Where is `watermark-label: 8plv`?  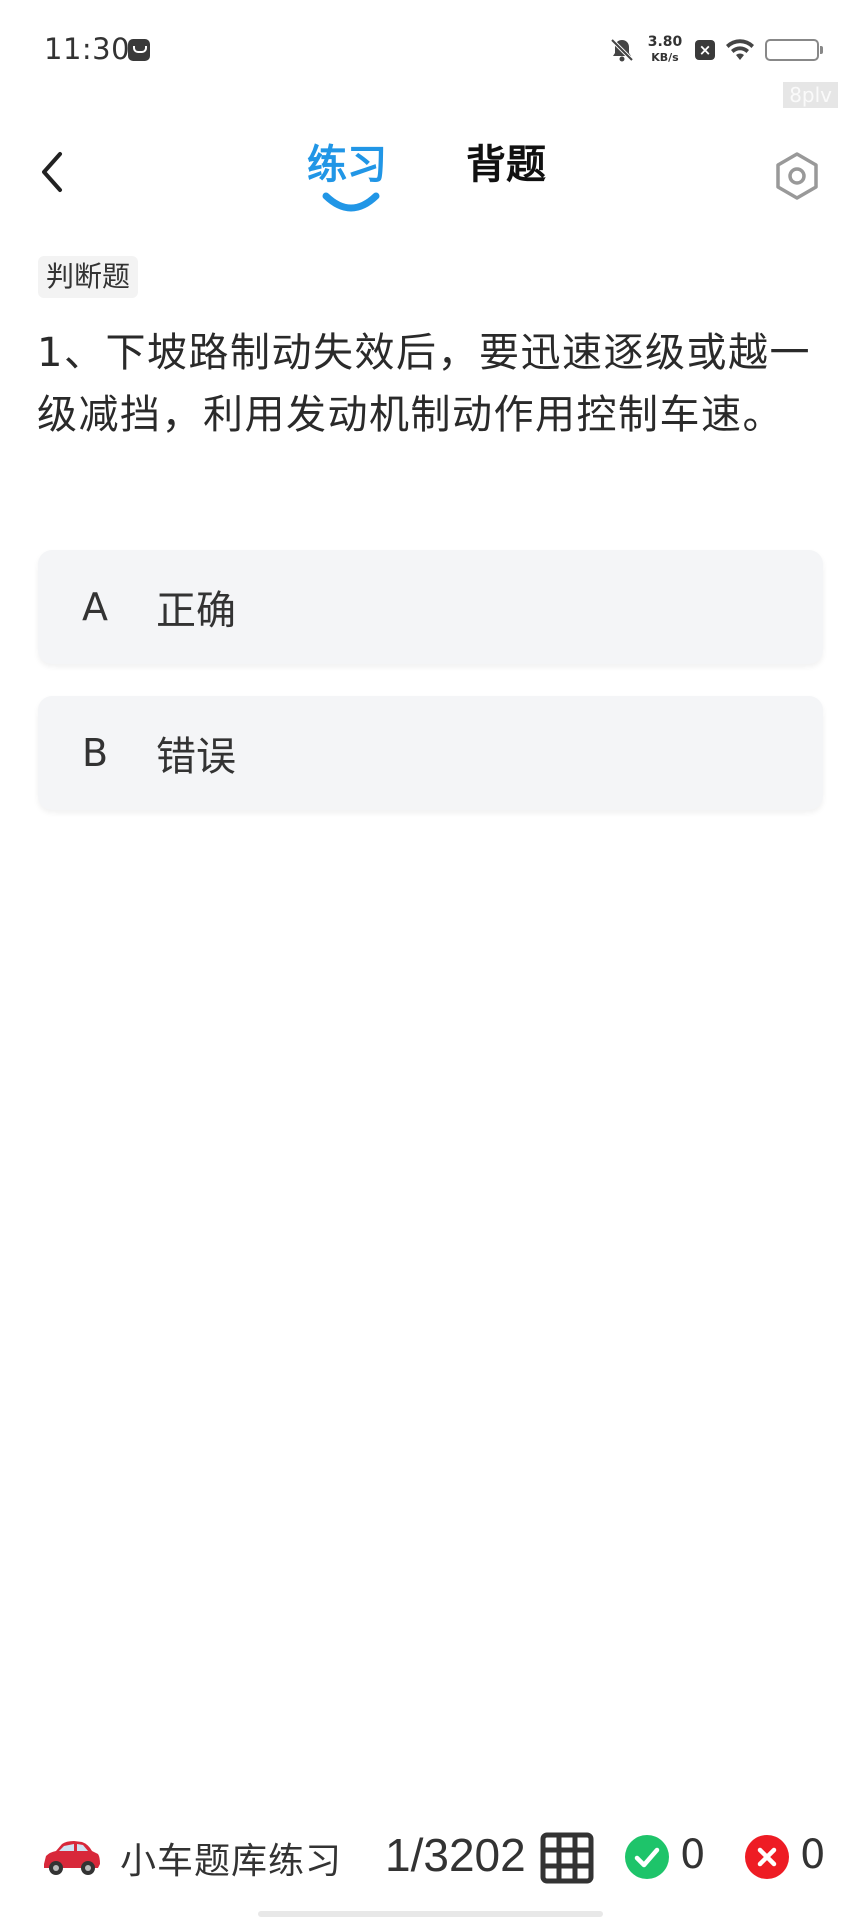 watermark-label: 8plv is located at coordinates (810, 95).